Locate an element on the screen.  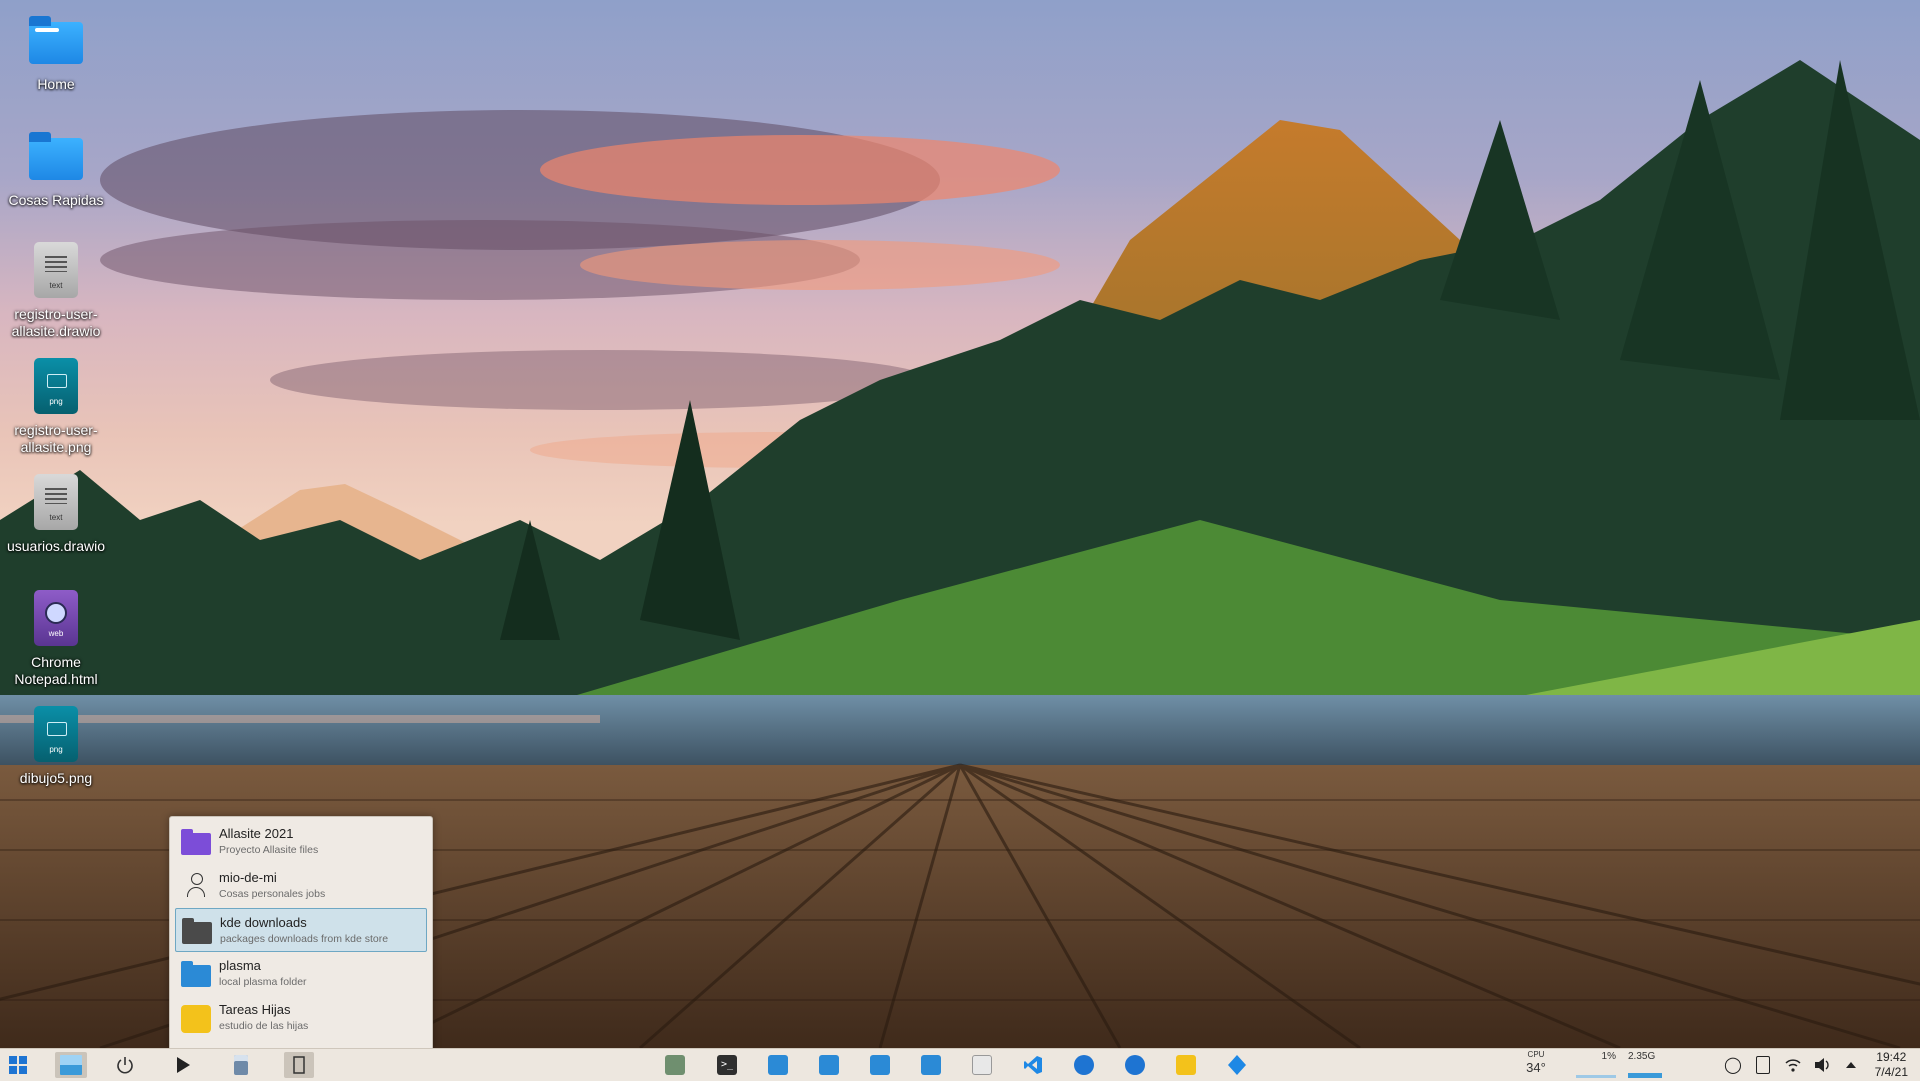
play-icon is located at coordinates (183, 1065).